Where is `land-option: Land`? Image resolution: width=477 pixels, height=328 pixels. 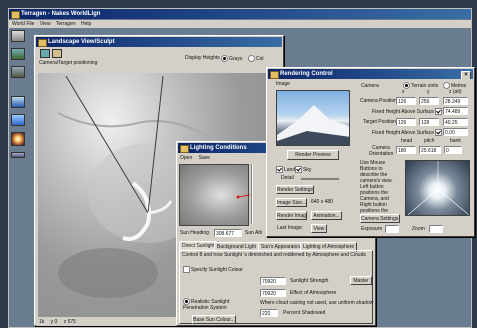 land-option: Land is located at coordinates (285, 170).